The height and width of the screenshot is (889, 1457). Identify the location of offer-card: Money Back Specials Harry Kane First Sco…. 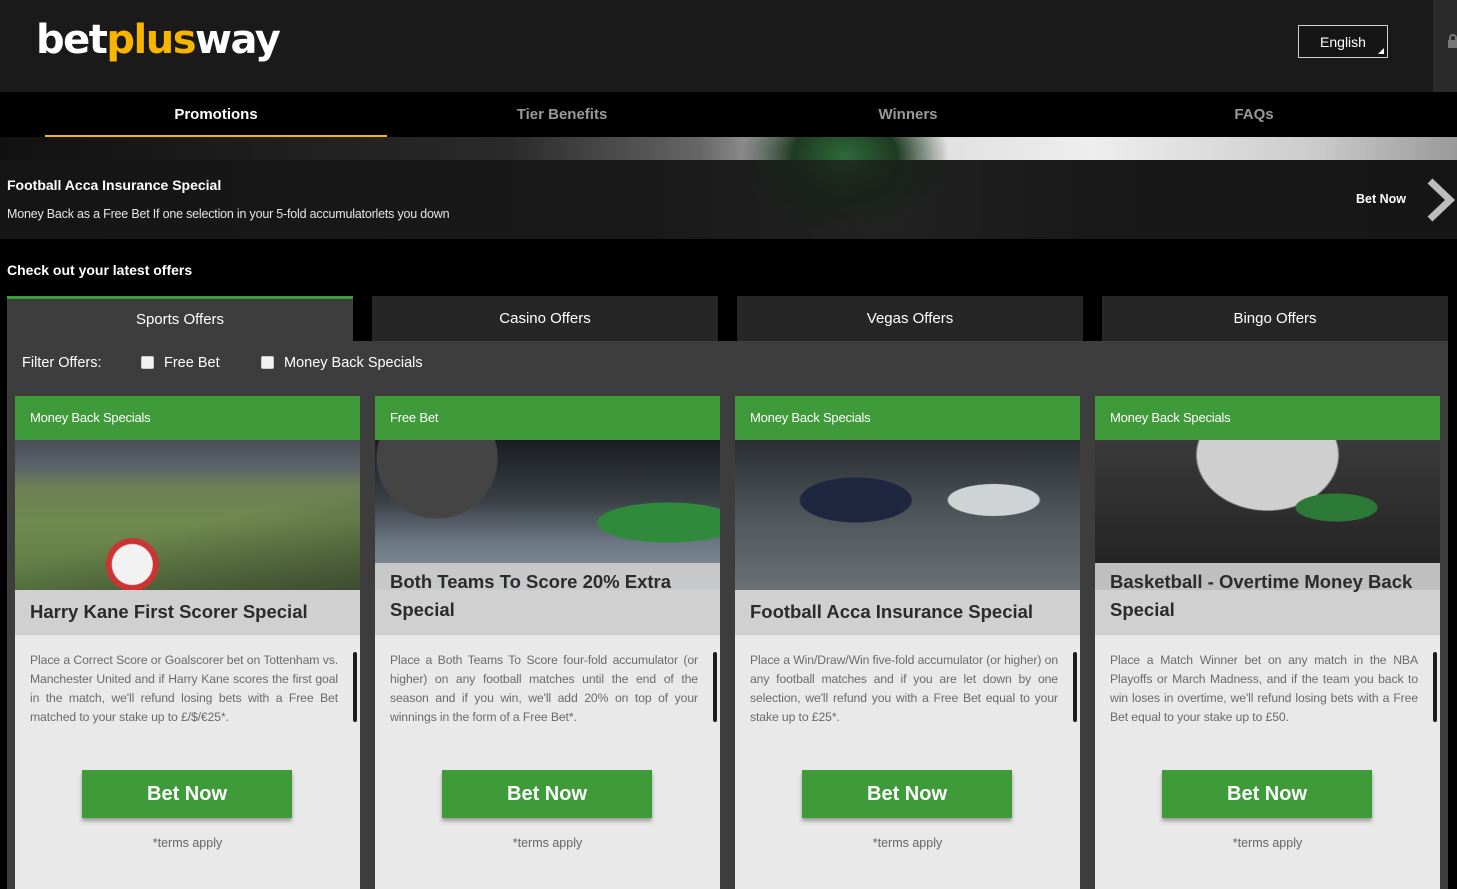
(187, 642).